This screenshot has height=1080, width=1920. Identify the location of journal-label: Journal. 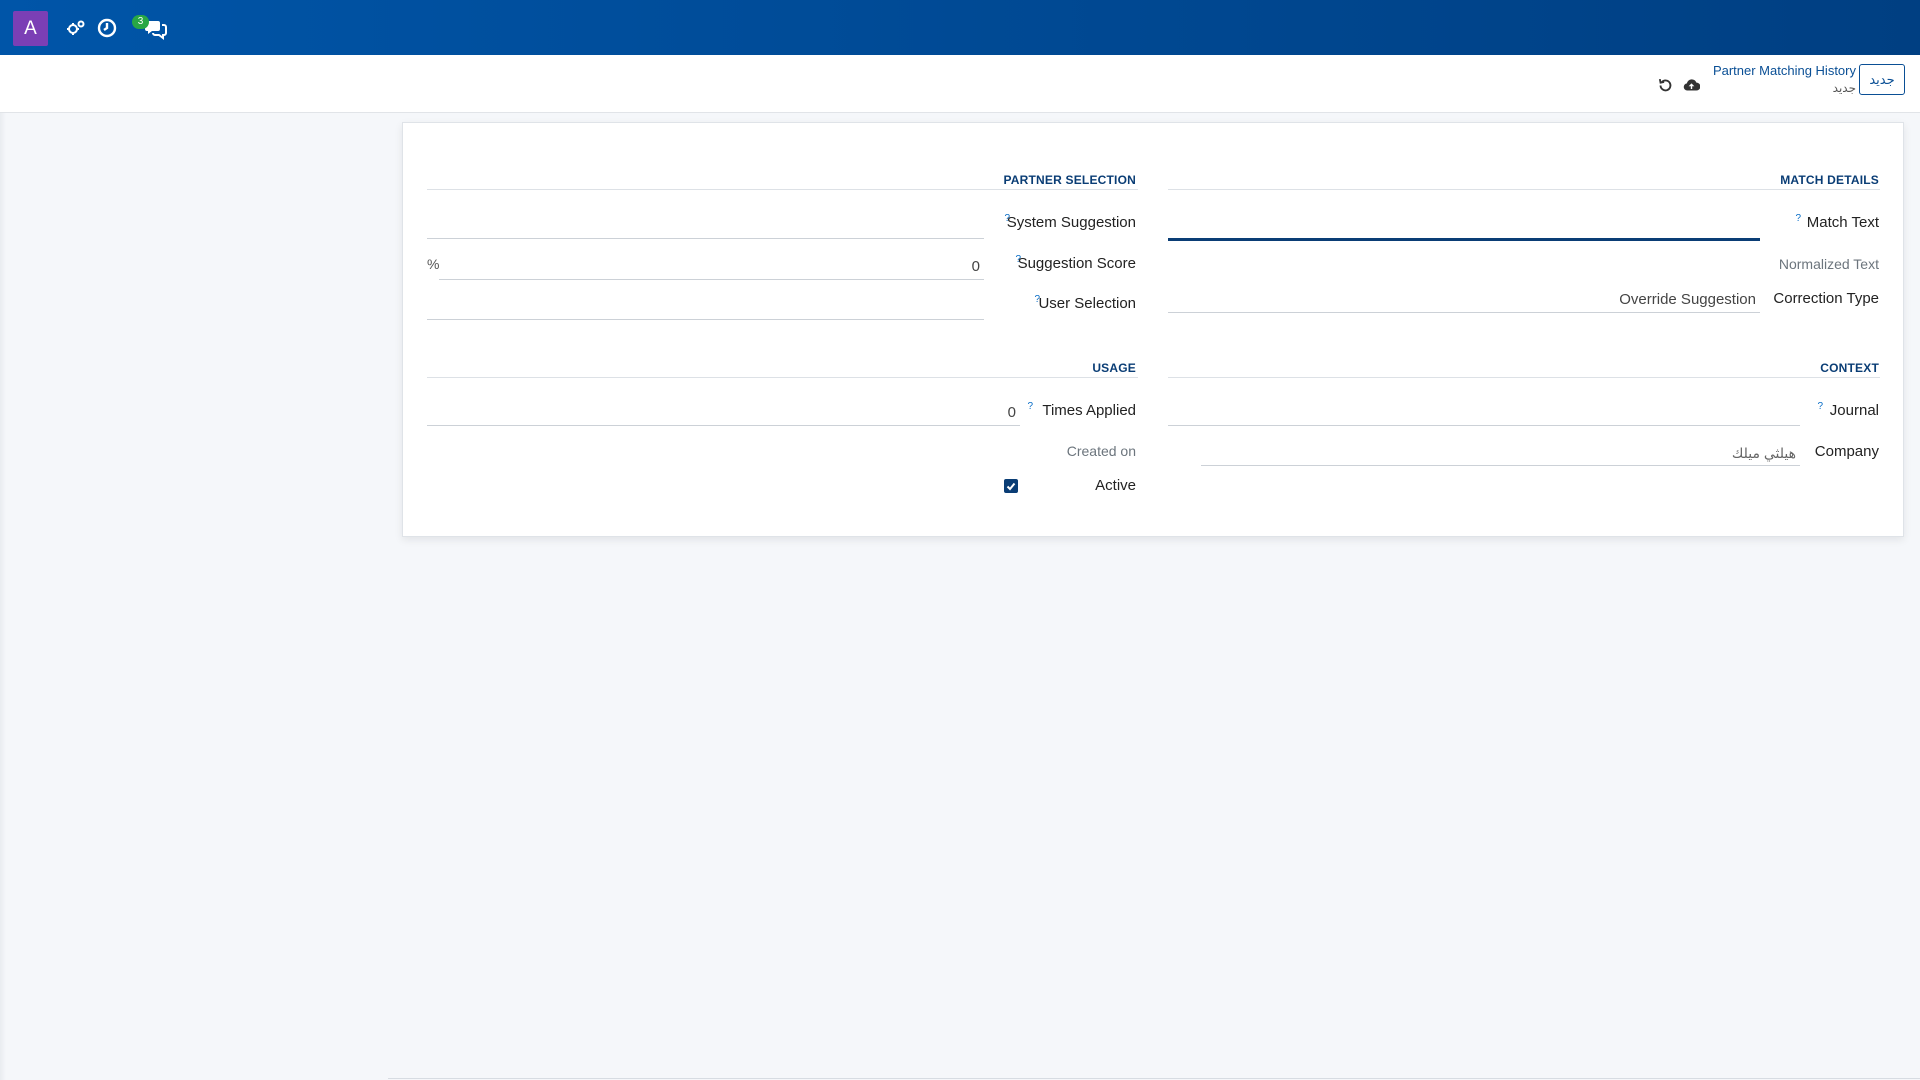
(1854, 410).